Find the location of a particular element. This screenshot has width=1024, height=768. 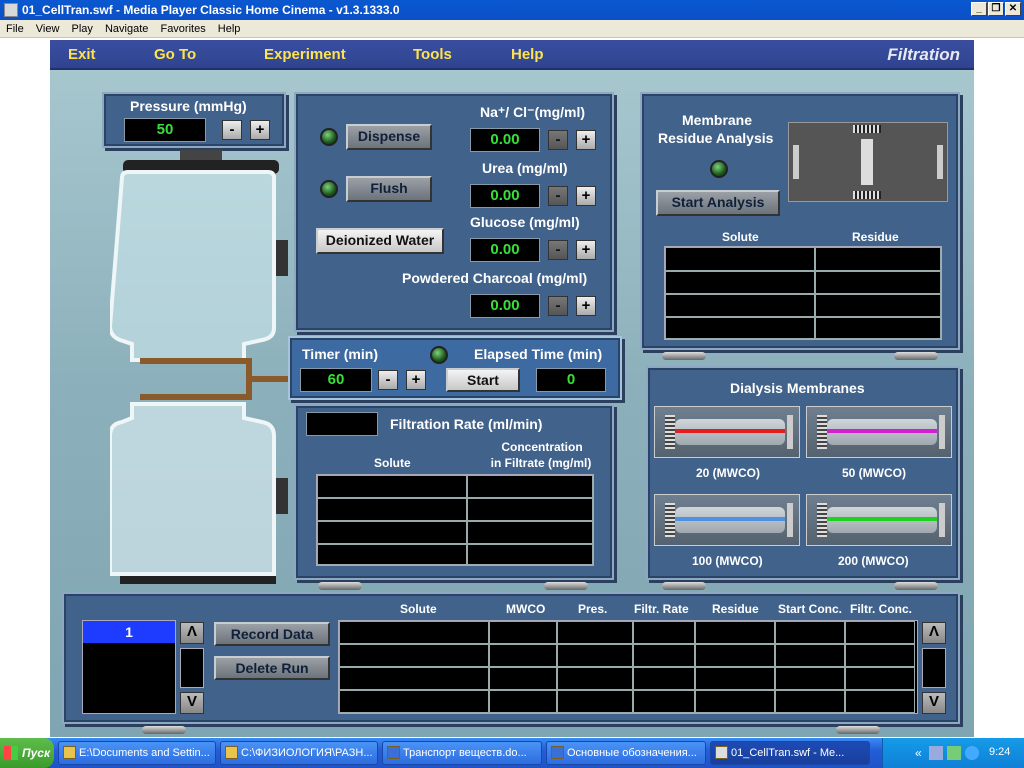

charcoal-decrease-button: - is located at coordinates (558, 306).